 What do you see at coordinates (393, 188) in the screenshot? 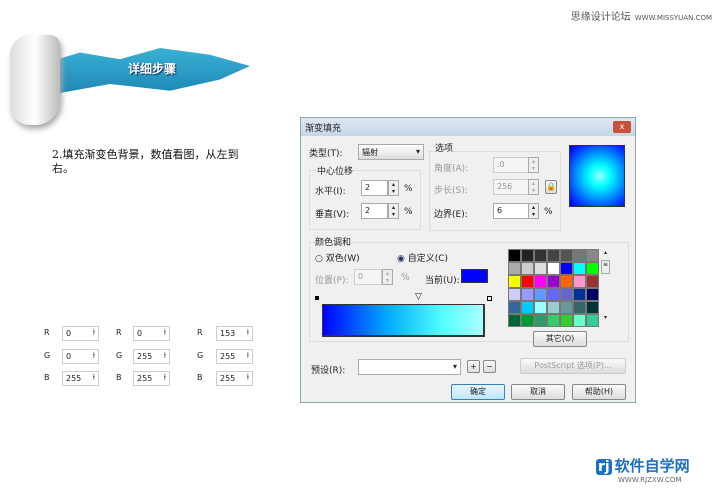
I see `horizontal-spinner: ▴ ▾` at bounding box center [393, 188].